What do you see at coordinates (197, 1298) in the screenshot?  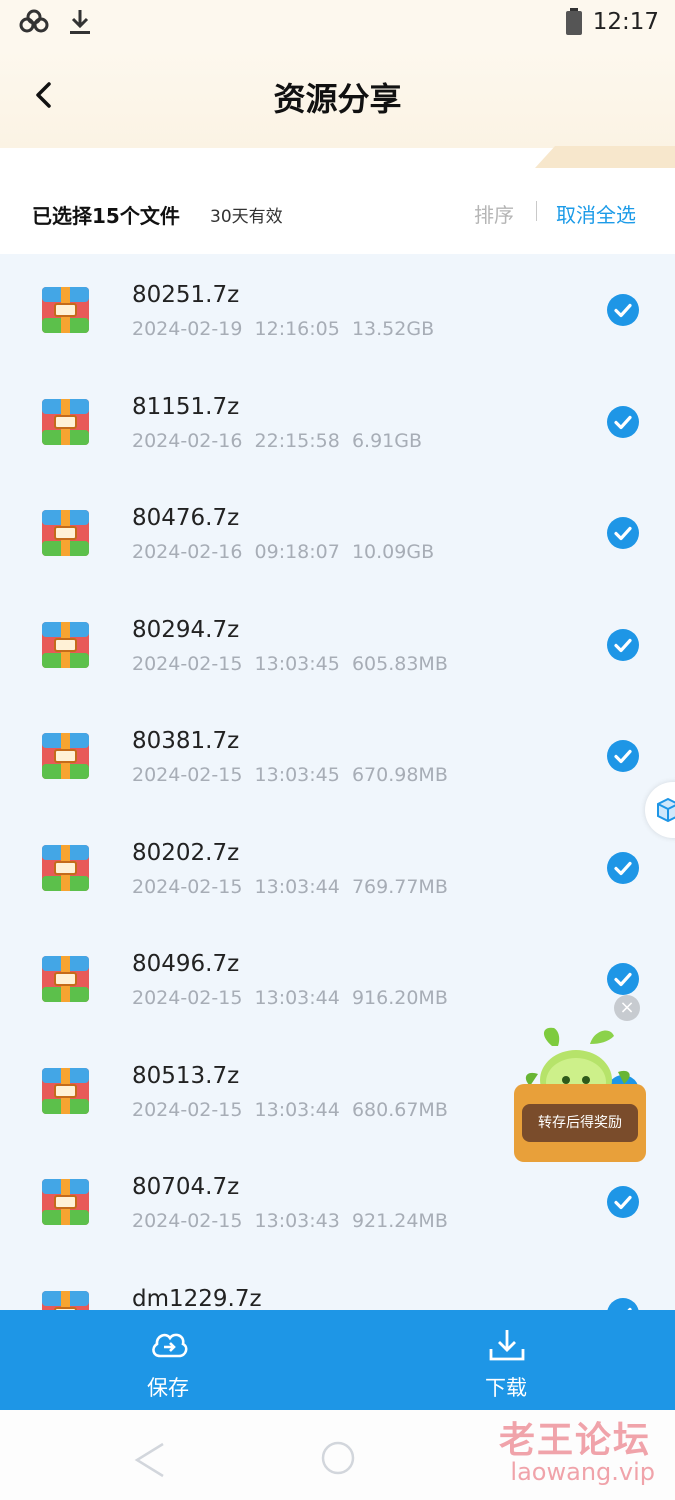 I see `file-name: dm1229.7z` at bounding box center [197, 1298].